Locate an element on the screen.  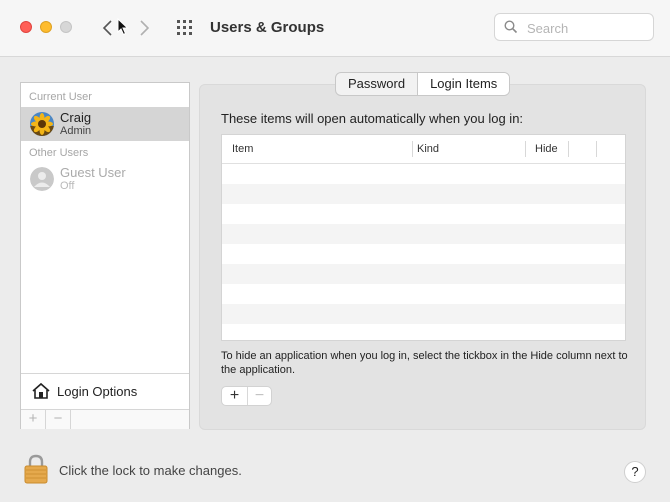
minimize-button is located at coordinates (46, 27).